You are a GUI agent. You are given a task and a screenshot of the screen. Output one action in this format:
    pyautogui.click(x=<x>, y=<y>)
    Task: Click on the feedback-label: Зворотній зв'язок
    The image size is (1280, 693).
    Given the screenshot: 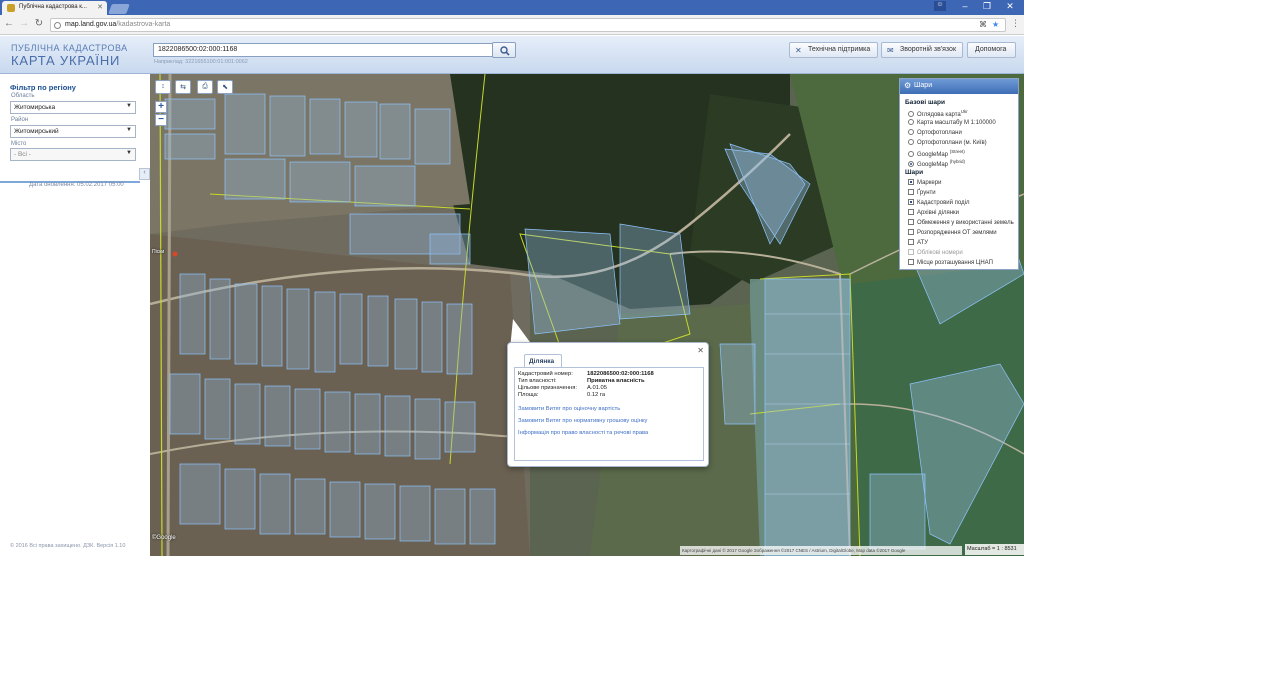 What is the action you would take?
    pyautogui.click(x=928, y=49)
    